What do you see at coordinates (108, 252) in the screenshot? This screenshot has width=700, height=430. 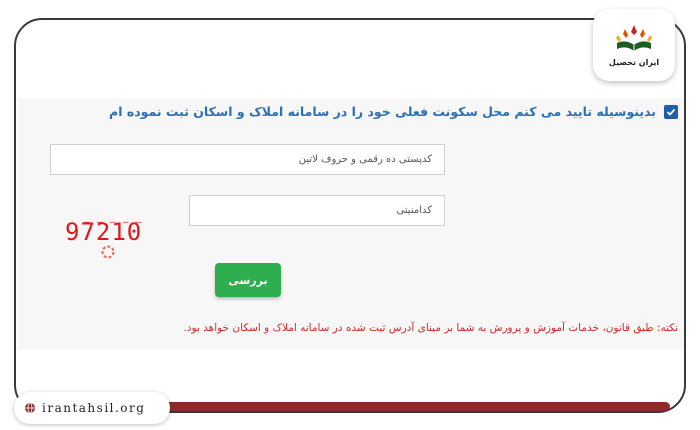 I see `refresh-icon` at bounding box center [108, 252].